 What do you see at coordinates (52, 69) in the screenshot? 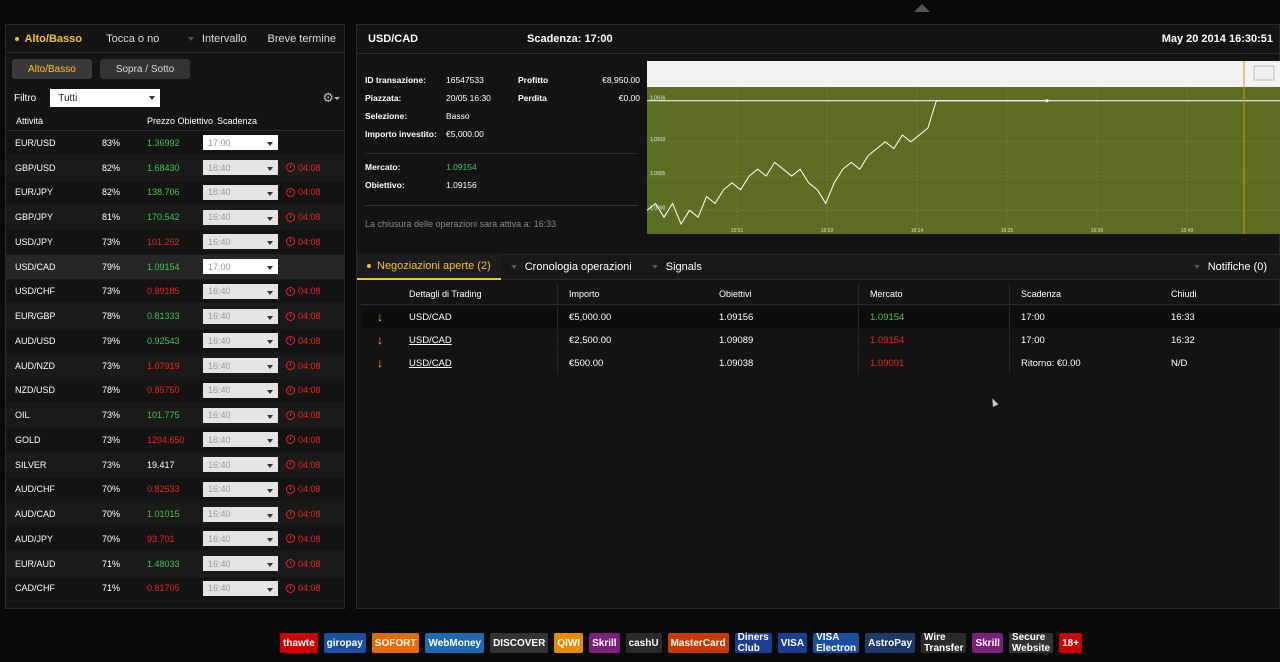
I see `subtab-alto-basso: Alto/Basso` at bounding box center [52, 69].